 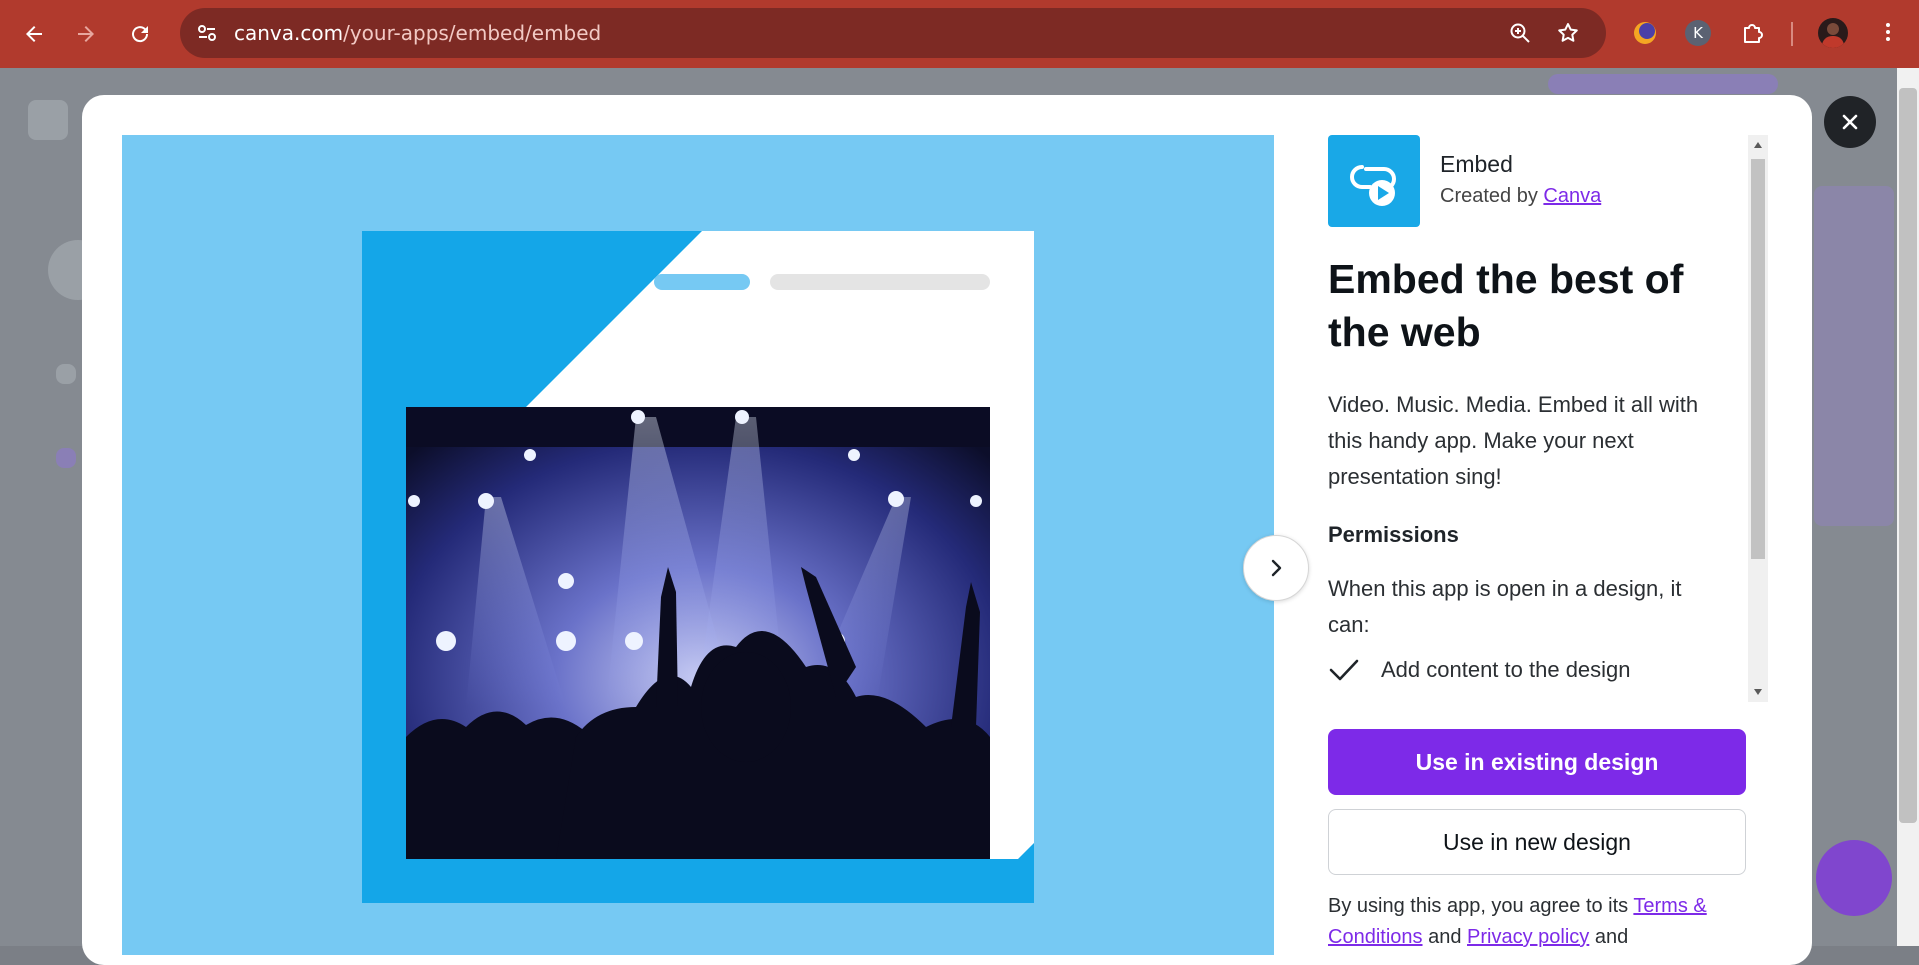 I want to click on profile-letter: K, so click(x=1698, y=33).